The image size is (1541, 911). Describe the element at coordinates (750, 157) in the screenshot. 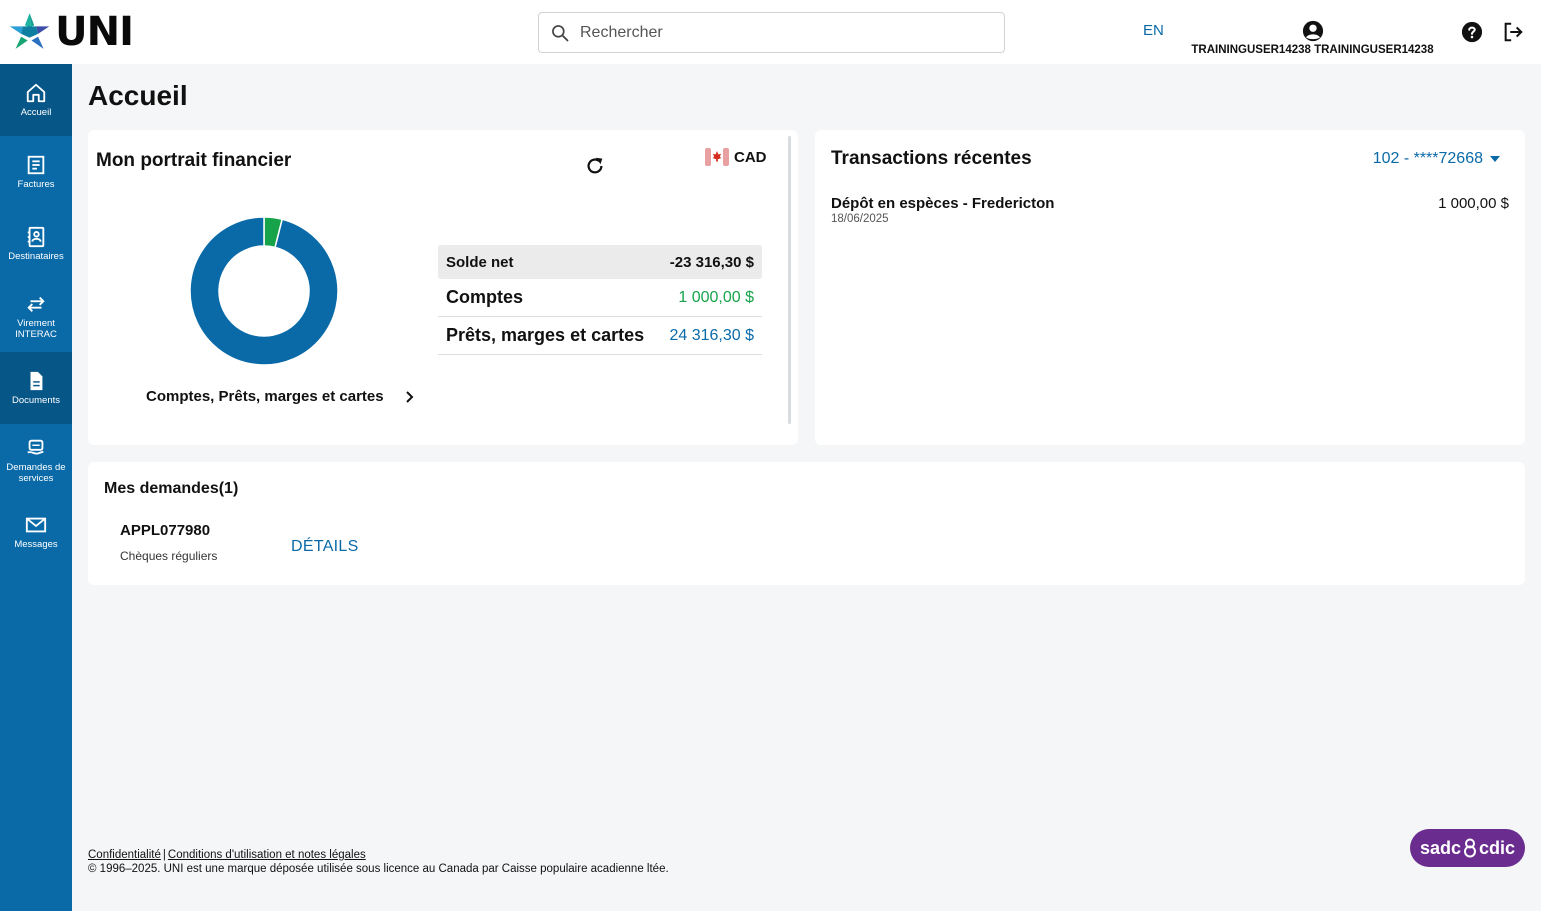

I see `currency-code: CAD` at that location.